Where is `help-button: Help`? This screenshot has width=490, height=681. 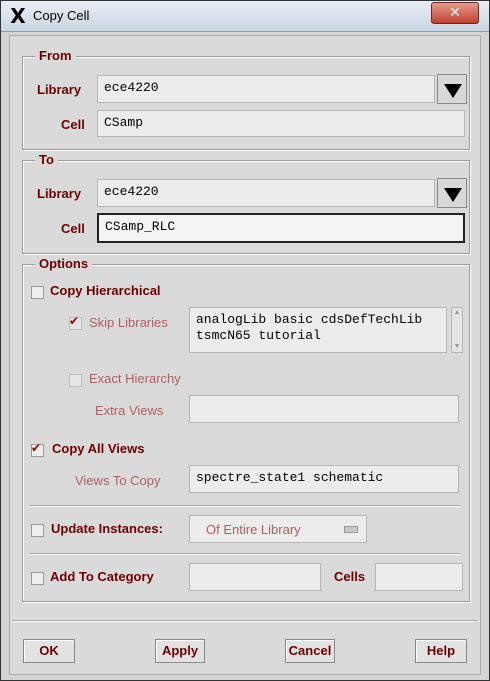 help-button: Help is located at coordinates (441, 651).